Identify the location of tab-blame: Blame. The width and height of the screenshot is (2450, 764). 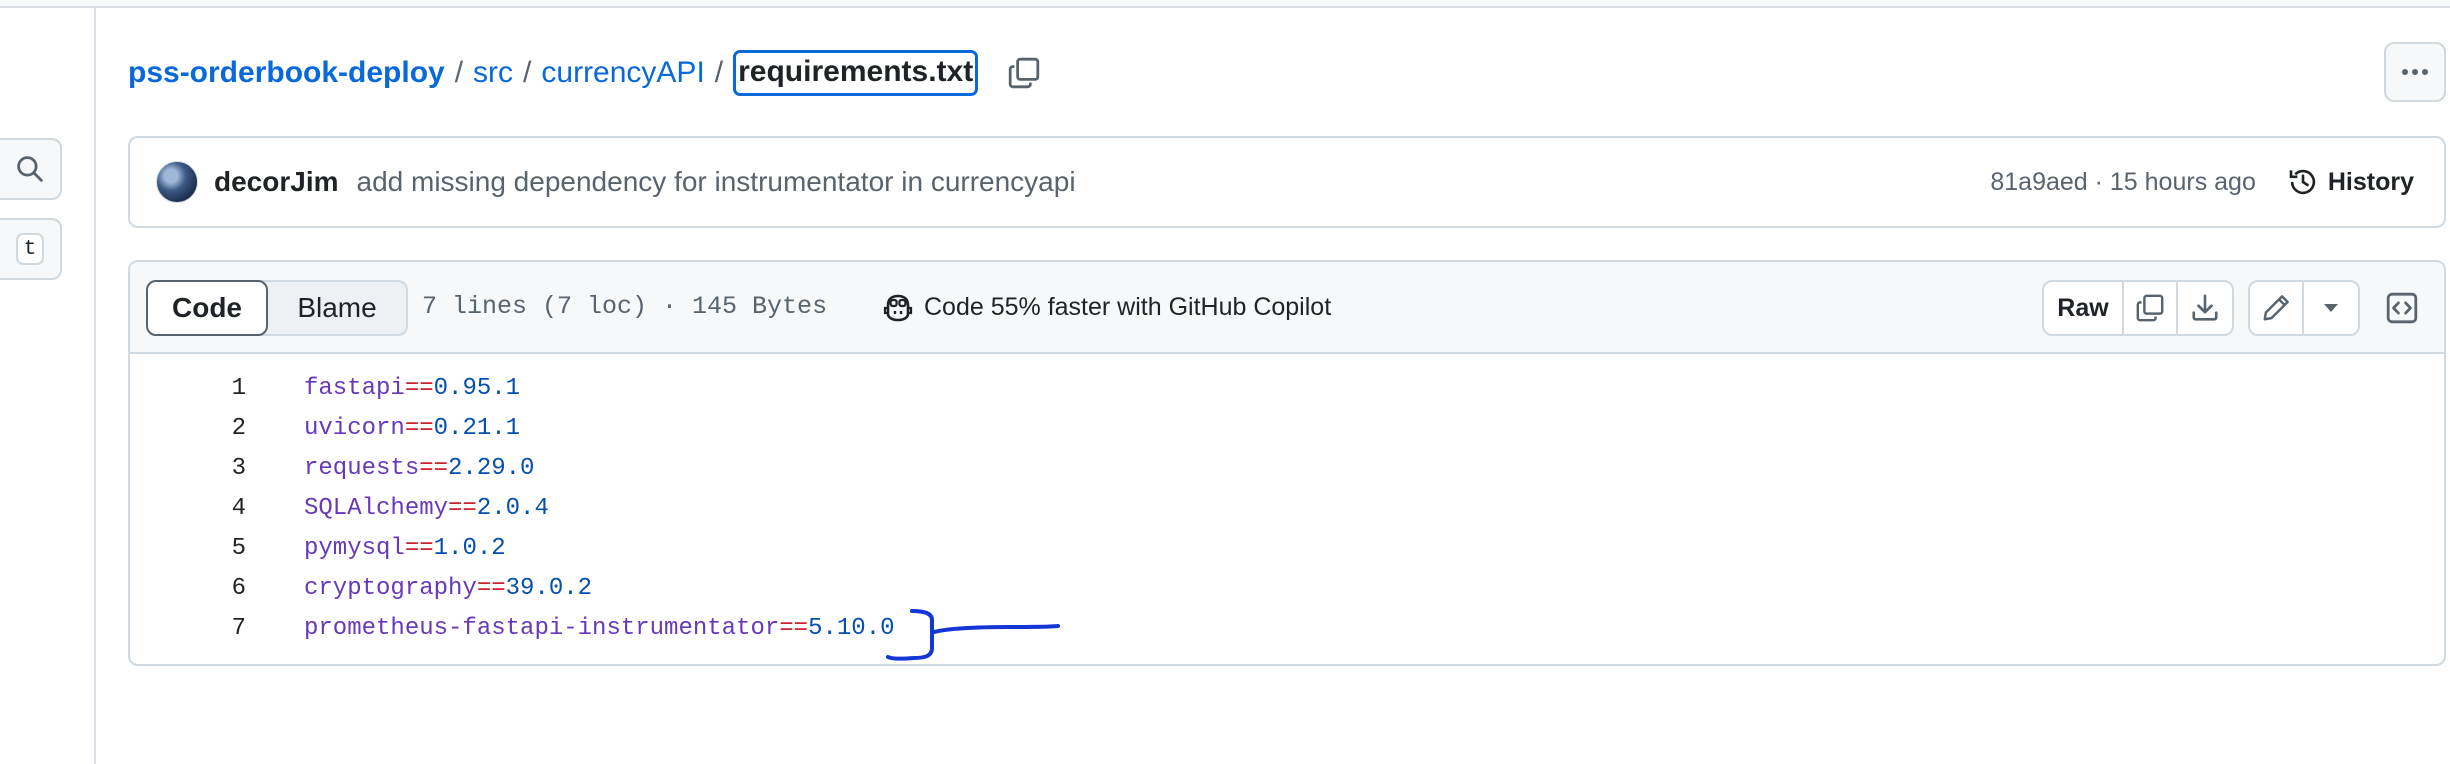
(337, 308).